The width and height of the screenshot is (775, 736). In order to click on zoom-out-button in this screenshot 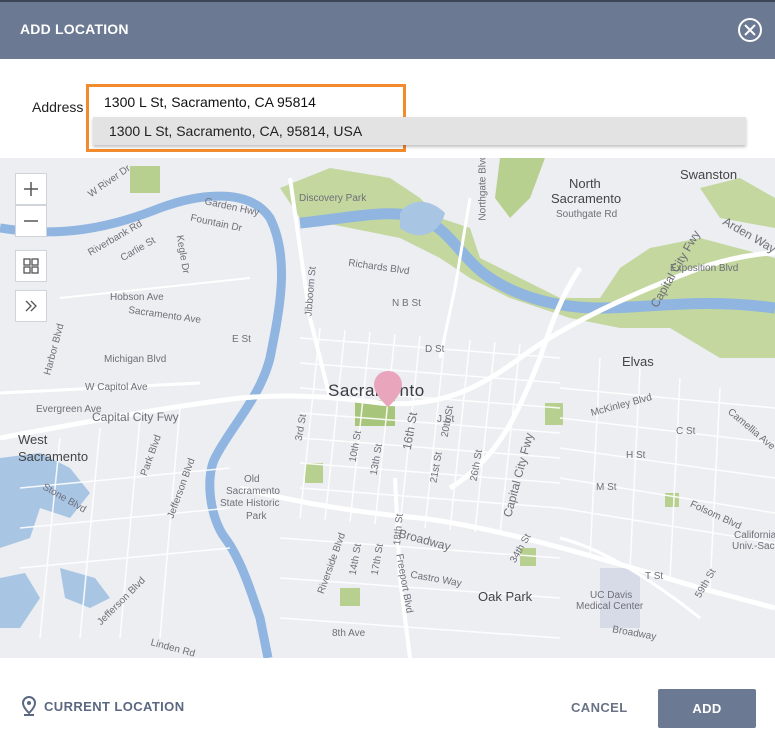, I will do `click(31, 221)`.